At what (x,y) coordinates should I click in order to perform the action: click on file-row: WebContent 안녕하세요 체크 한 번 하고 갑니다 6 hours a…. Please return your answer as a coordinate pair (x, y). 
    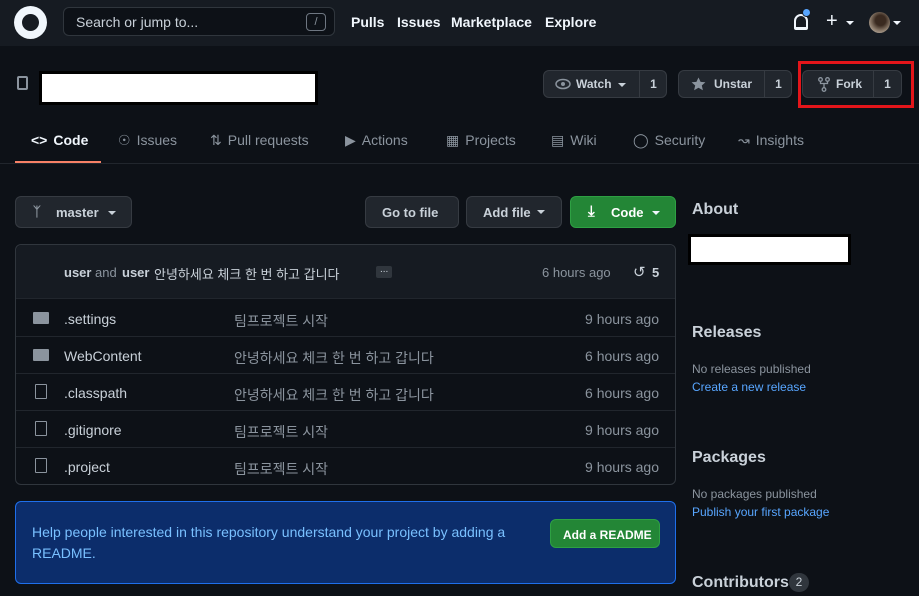
    Looking at the image, I should click on (345, 355).